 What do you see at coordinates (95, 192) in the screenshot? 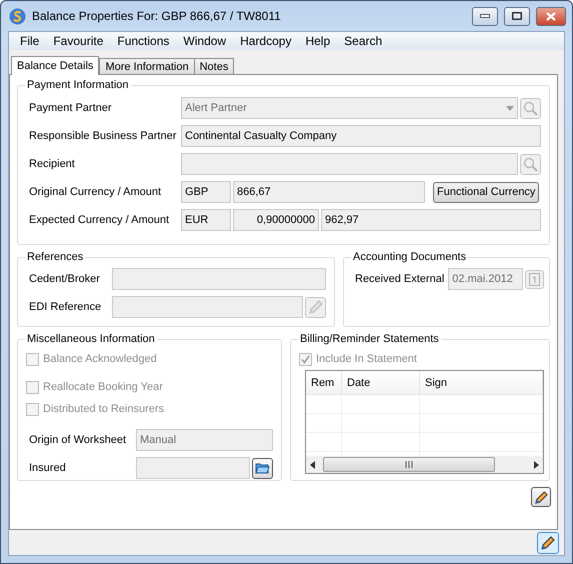
I see `field-label: Original Currency / Amount` at bounding box center [95, 192].